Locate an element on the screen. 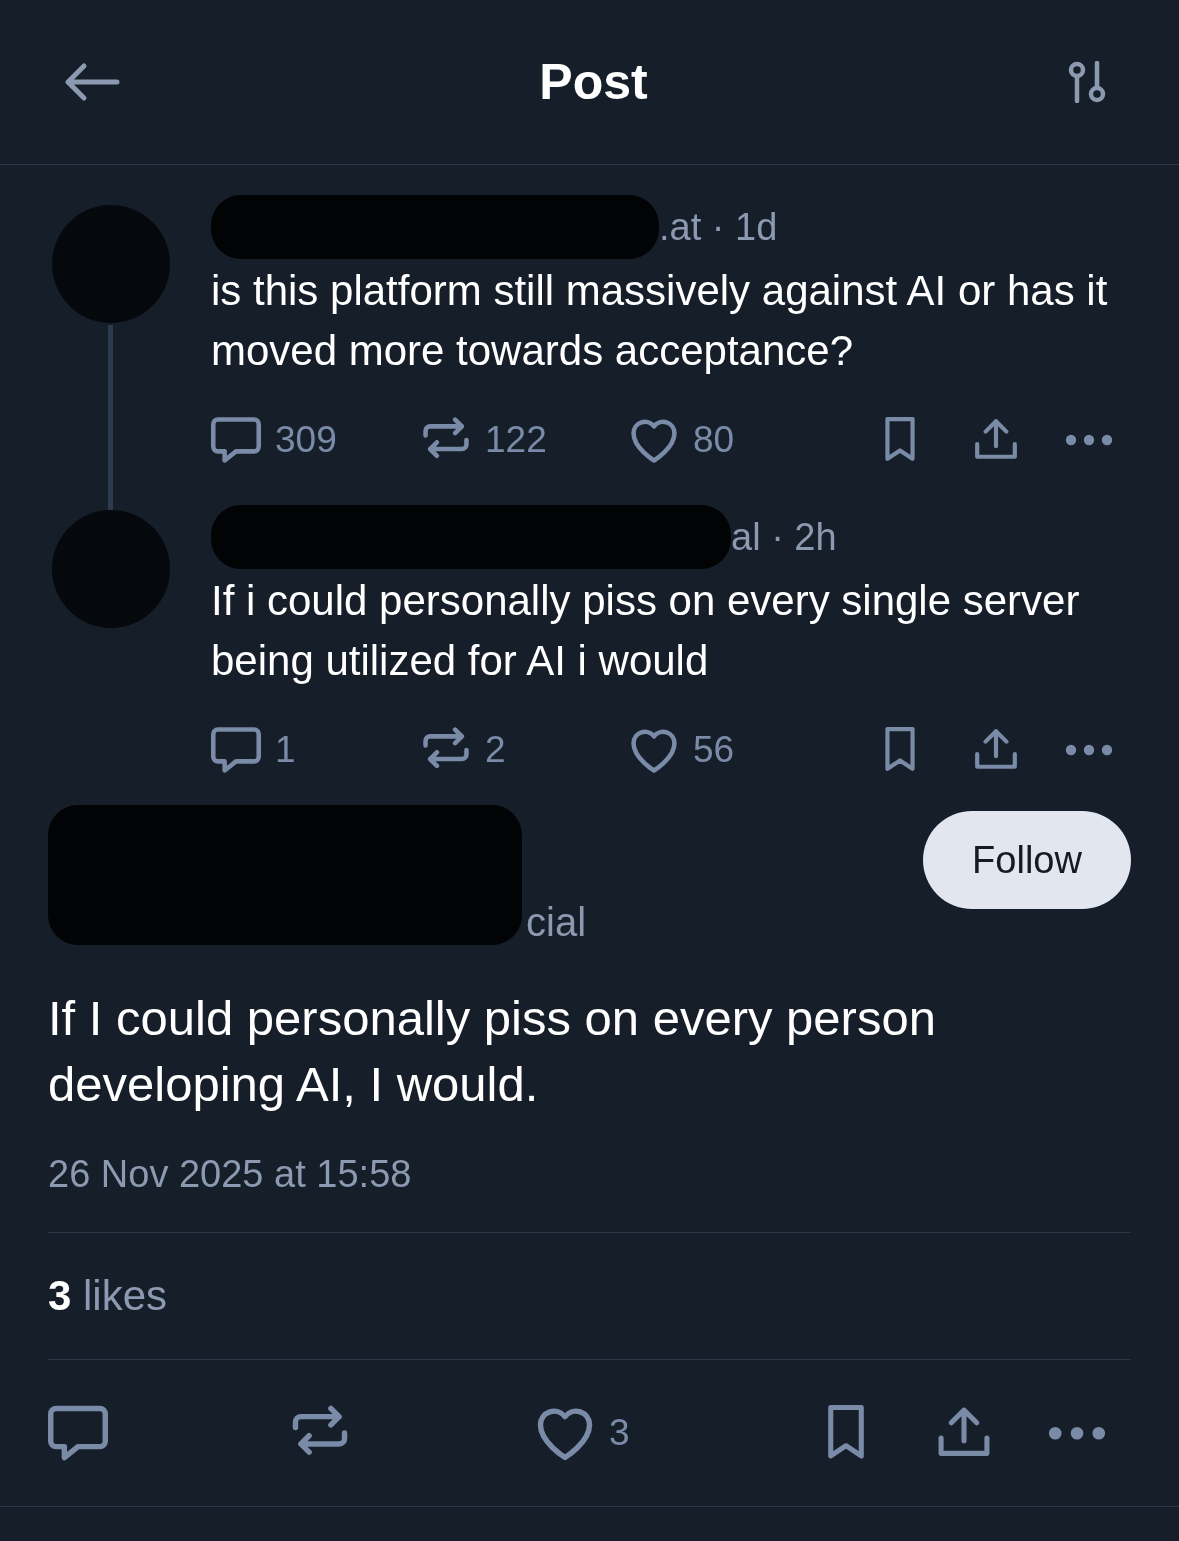 The image size is (1179, 1541). like-count: 80 is located at coordinates (714, 440).